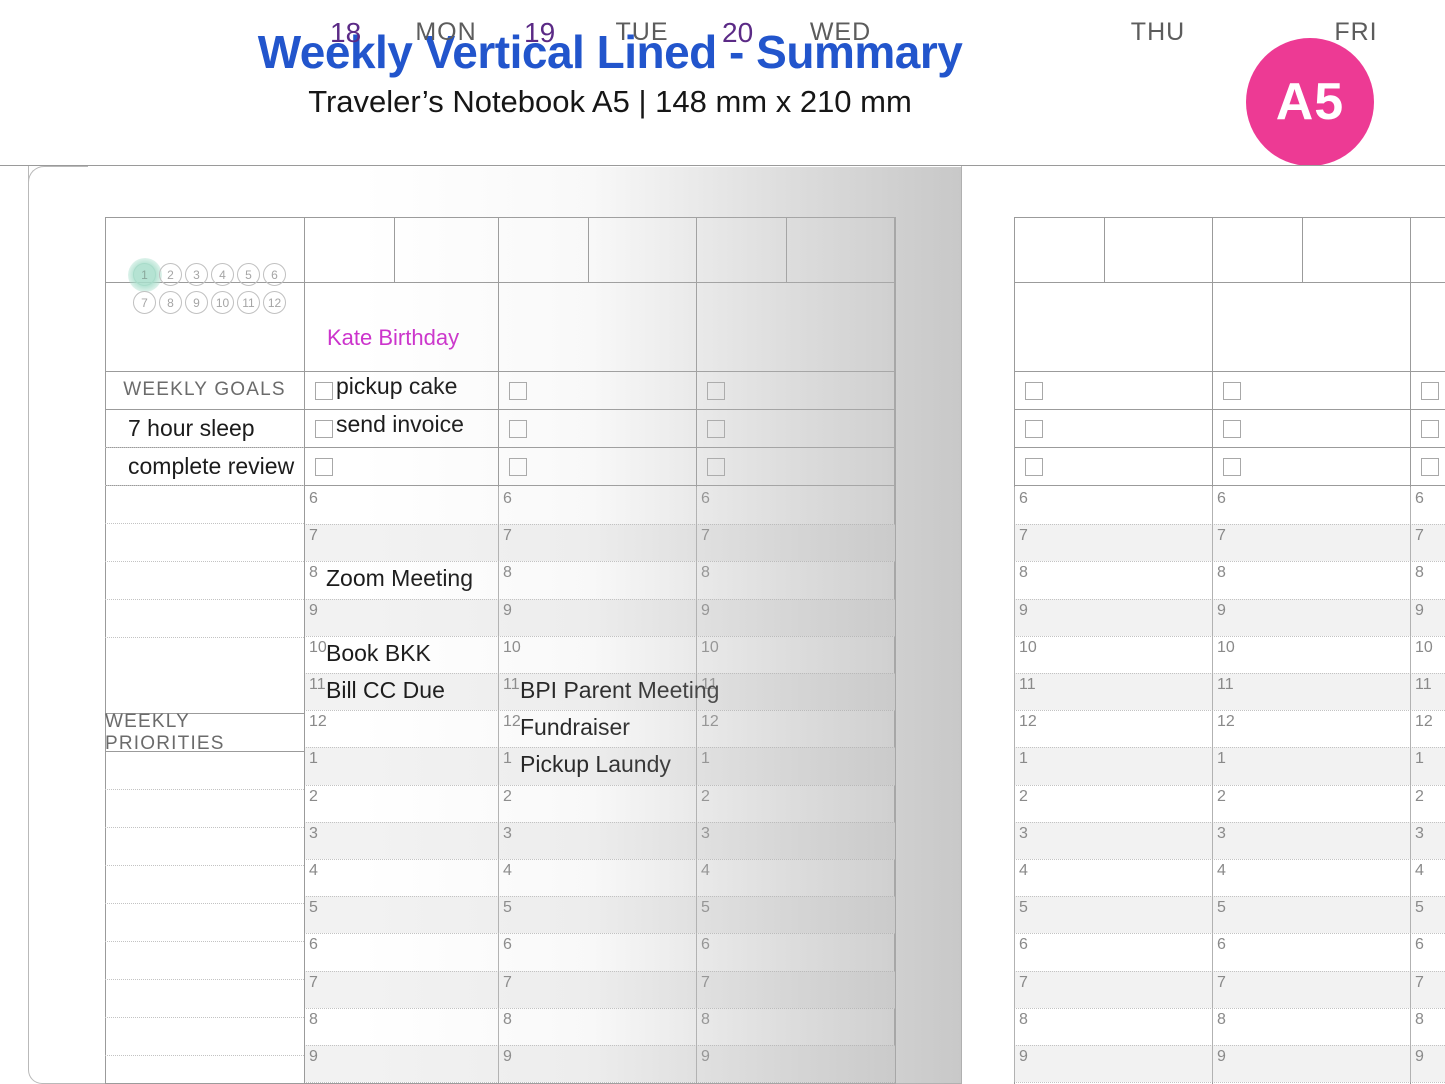 The height and width of the screenshot is (1084, 1445). Describe the element at coordinates (210, 286) in the screenshot. I see `month-selector: 1 2 3 4 5 6 7 8 9 10 11 12` at that location.